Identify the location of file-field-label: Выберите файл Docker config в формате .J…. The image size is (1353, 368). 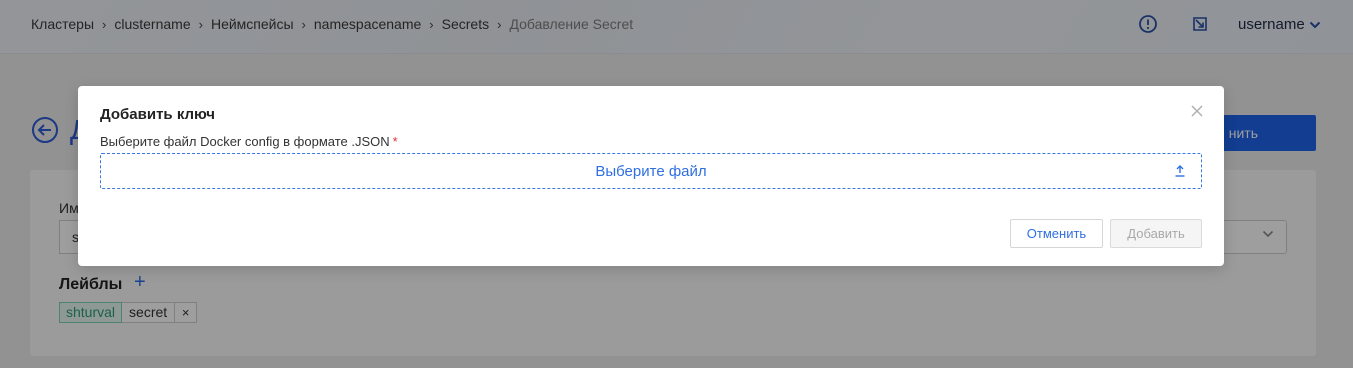
(249, 141).